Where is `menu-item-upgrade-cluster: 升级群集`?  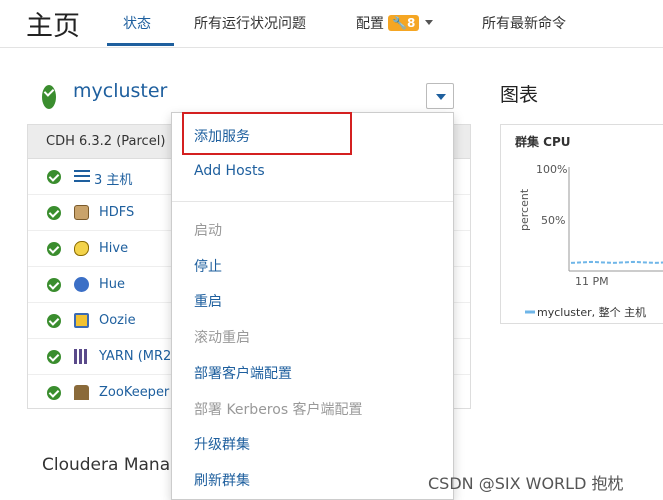
menu-item-upgrade-cluster: 升级群集 is located at coordinates (222, 444).